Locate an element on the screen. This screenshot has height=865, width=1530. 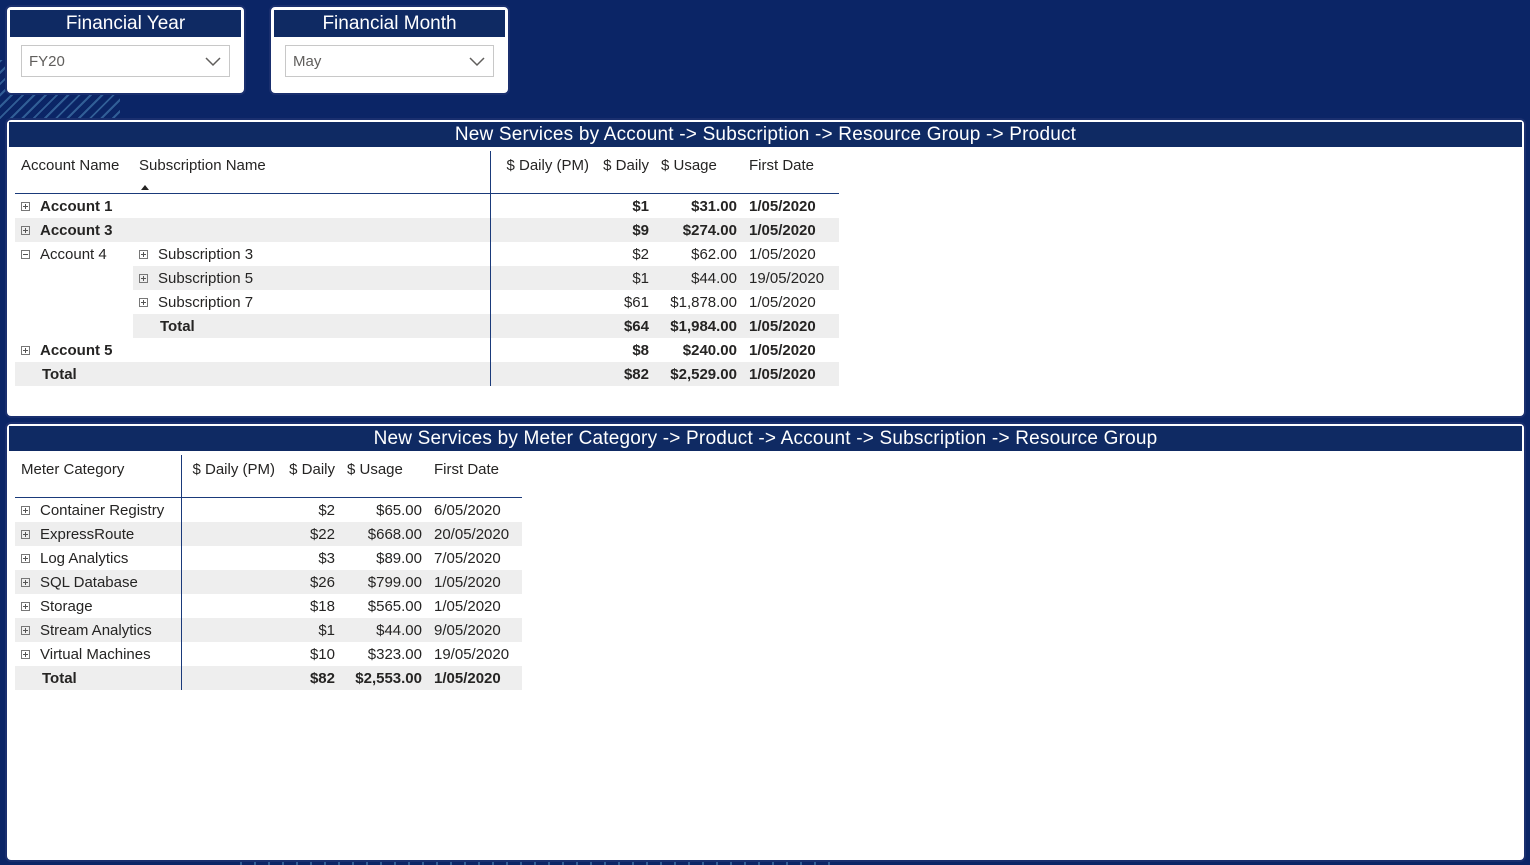
financial-year-slicer: Financial Year FY20 is located at coordinates (125, 50).